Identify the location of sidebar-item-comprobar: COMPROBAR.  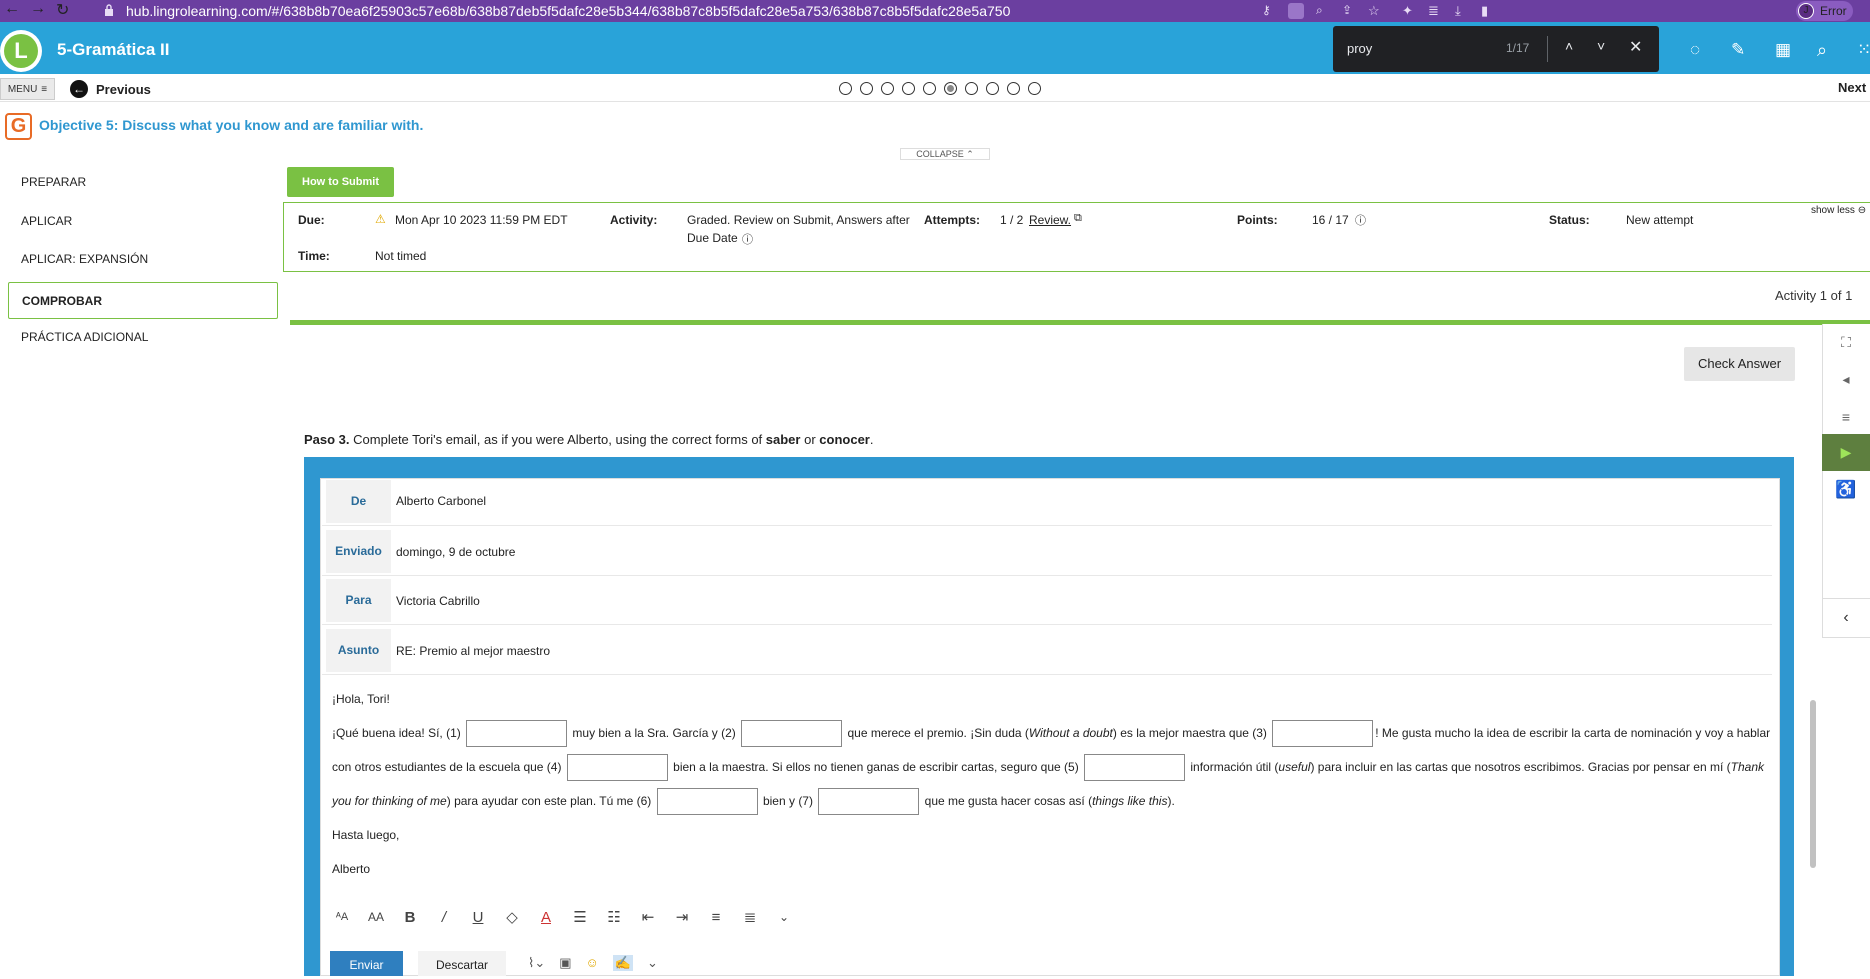
(143, 300).